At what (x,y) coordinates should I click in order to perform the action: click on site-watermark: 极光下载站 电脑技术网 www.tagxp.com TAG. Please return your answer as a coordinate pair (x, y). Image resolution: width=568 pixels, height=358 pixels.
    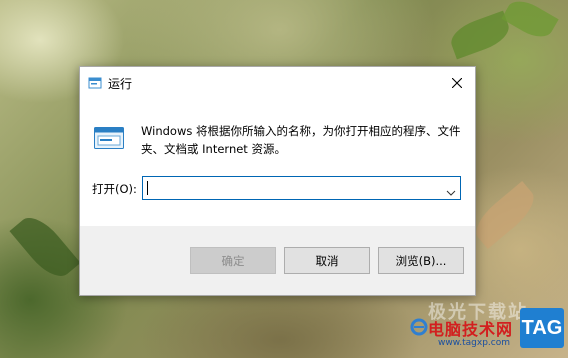
    Looking at the image, I should click on (484, 328).